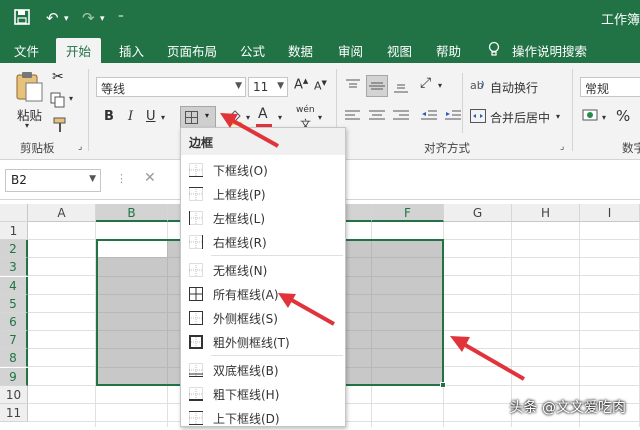 This screenshot has height=430, width=640. I want to click on arrow-to-borders-button, so click(253, 132).